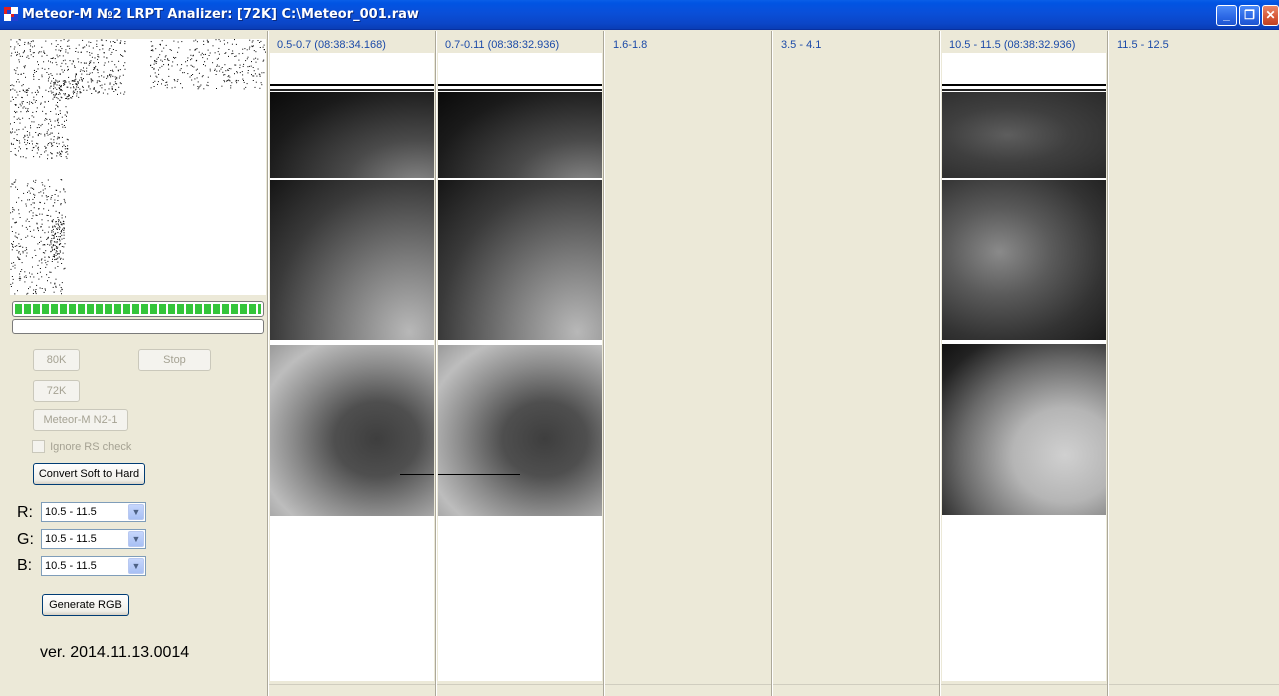  What do you see at coordinates (85, 605) in the screenshot?
I see `generate-rgb-button: Generate RGB` at bounding box center [85, 605].